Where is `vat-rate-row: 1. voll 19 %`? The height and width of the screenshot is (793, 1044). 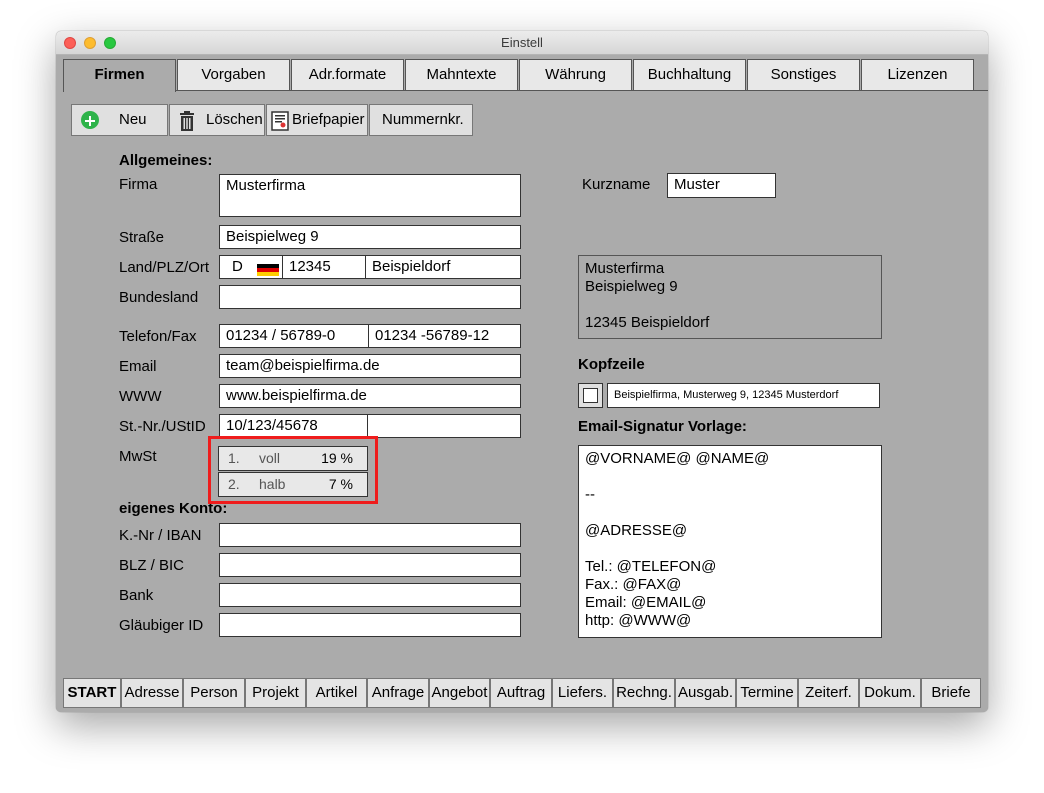
vat-rate-row: 1. voll 19 % is located at coordinates (293, 458).